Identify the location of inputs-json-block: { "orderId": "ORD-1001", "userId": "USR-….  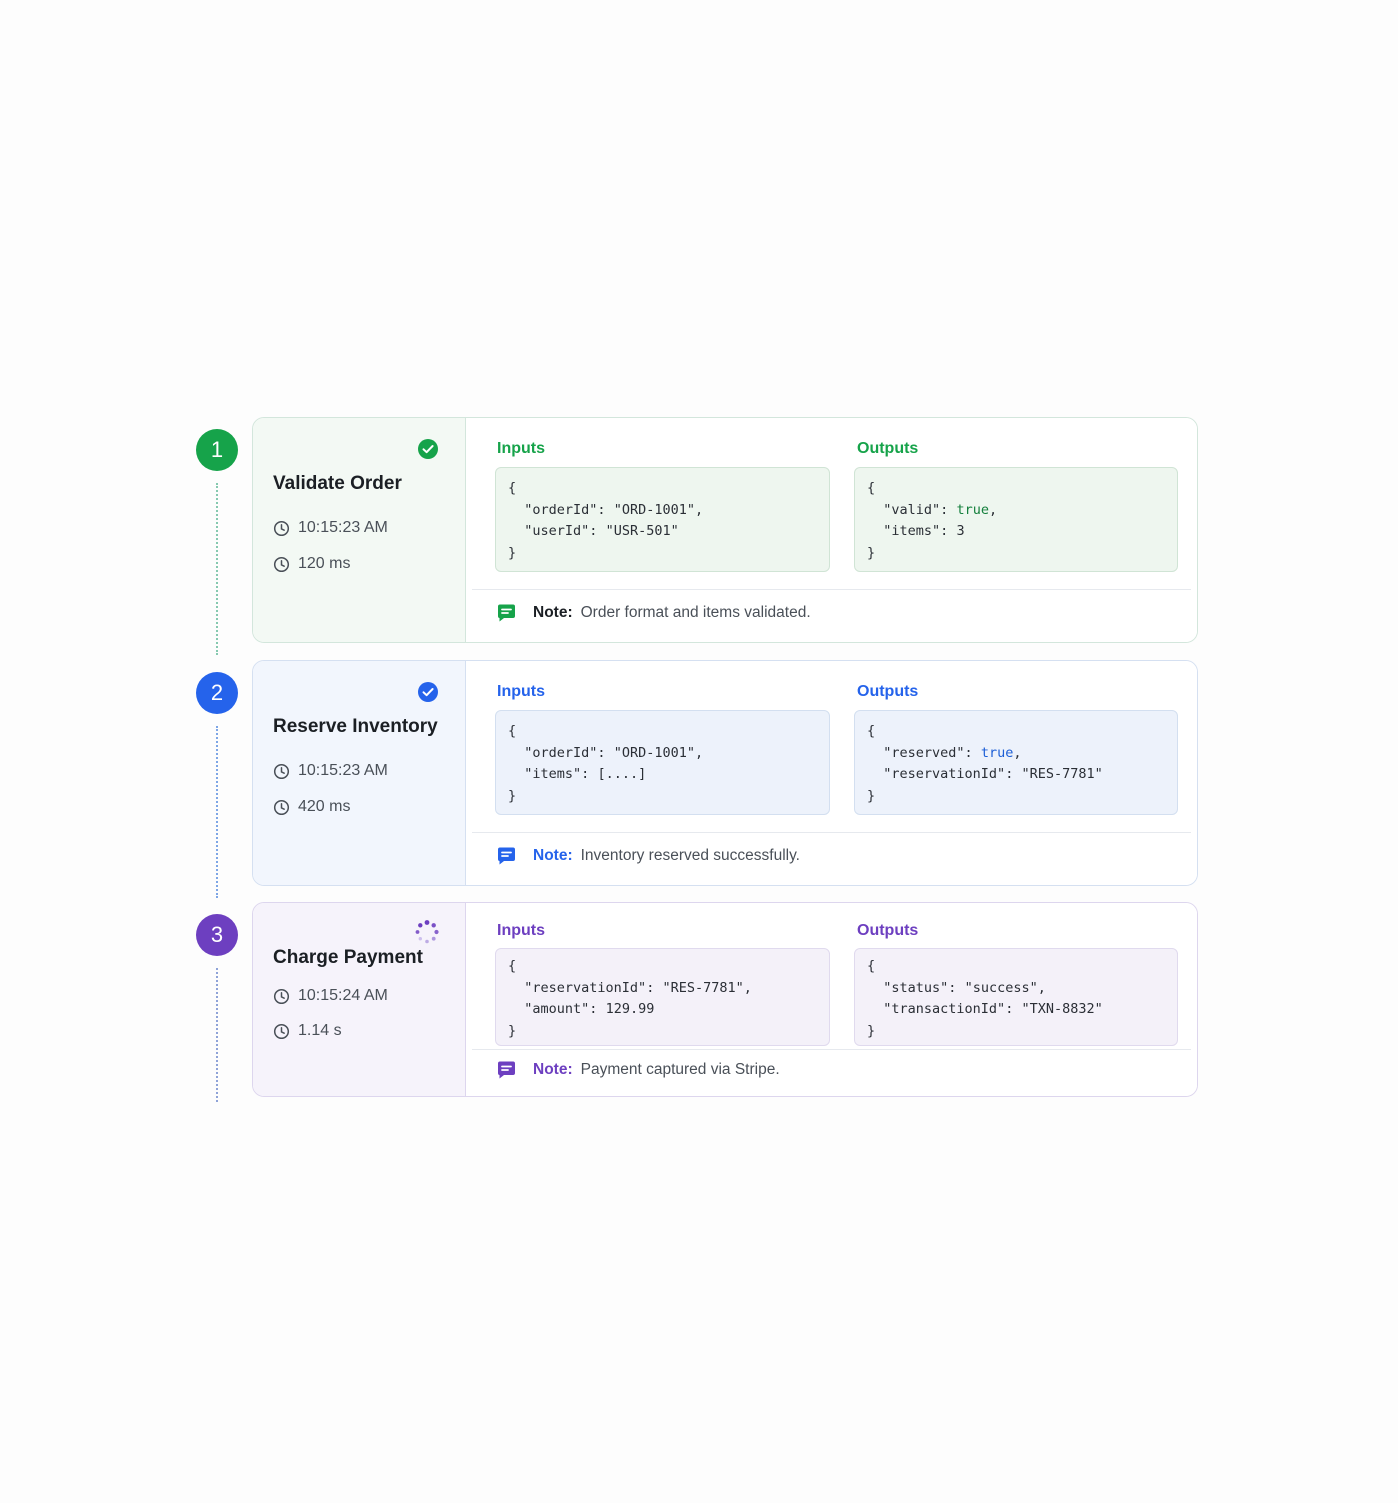
(662, 519).